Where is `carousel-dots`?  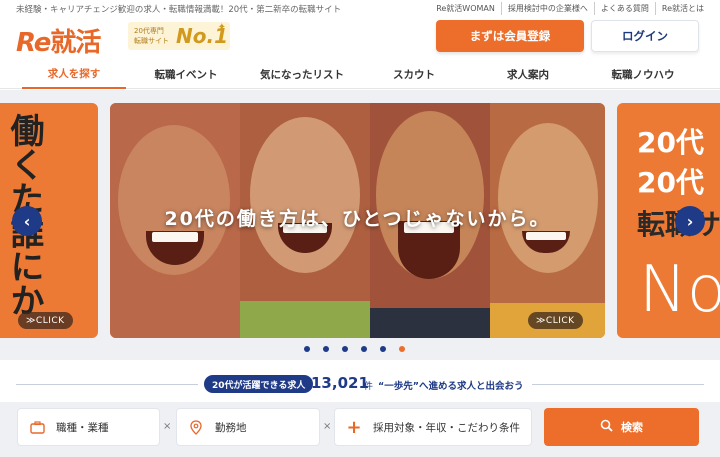 carousel-dots is located at coordinates (354, 349).